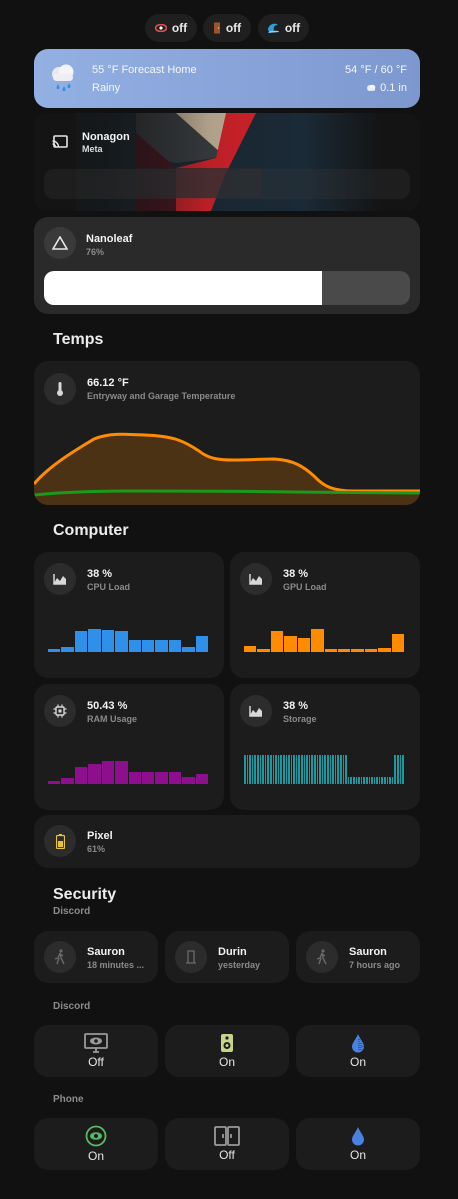  Describe the element at coordinates (107, 706) in the screenshot. I see `ram-usage-value: 50.43 %` at that location.